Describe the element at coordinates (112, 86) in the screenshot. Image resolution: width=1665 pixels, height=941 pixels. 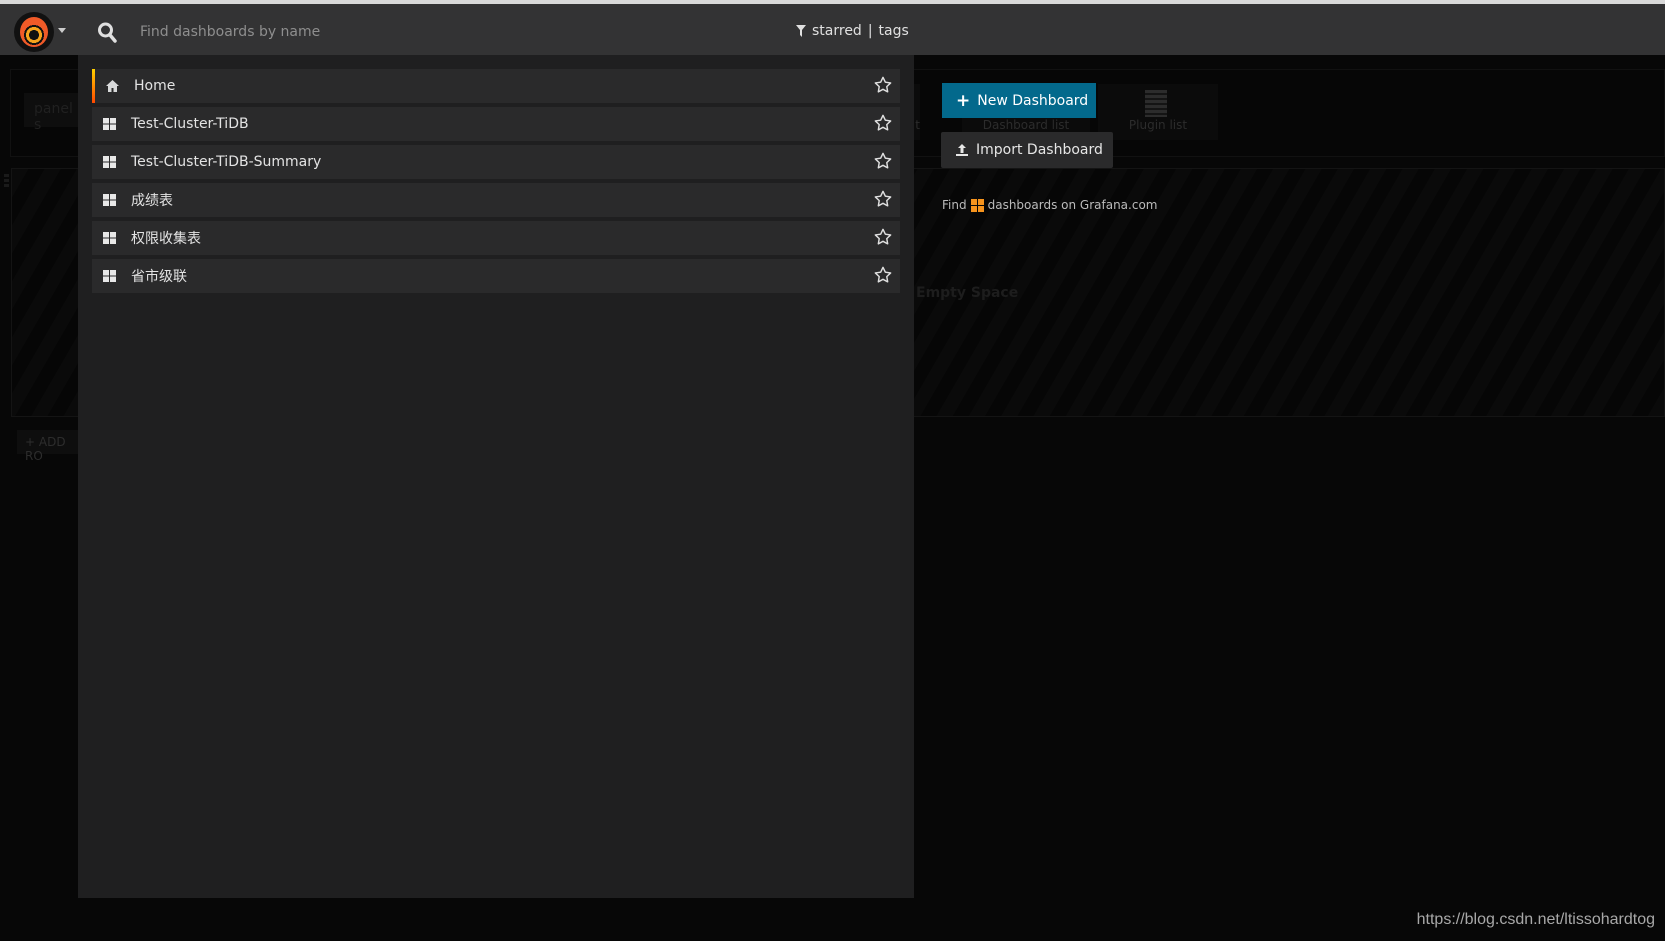
I see `home-icon` at that location.